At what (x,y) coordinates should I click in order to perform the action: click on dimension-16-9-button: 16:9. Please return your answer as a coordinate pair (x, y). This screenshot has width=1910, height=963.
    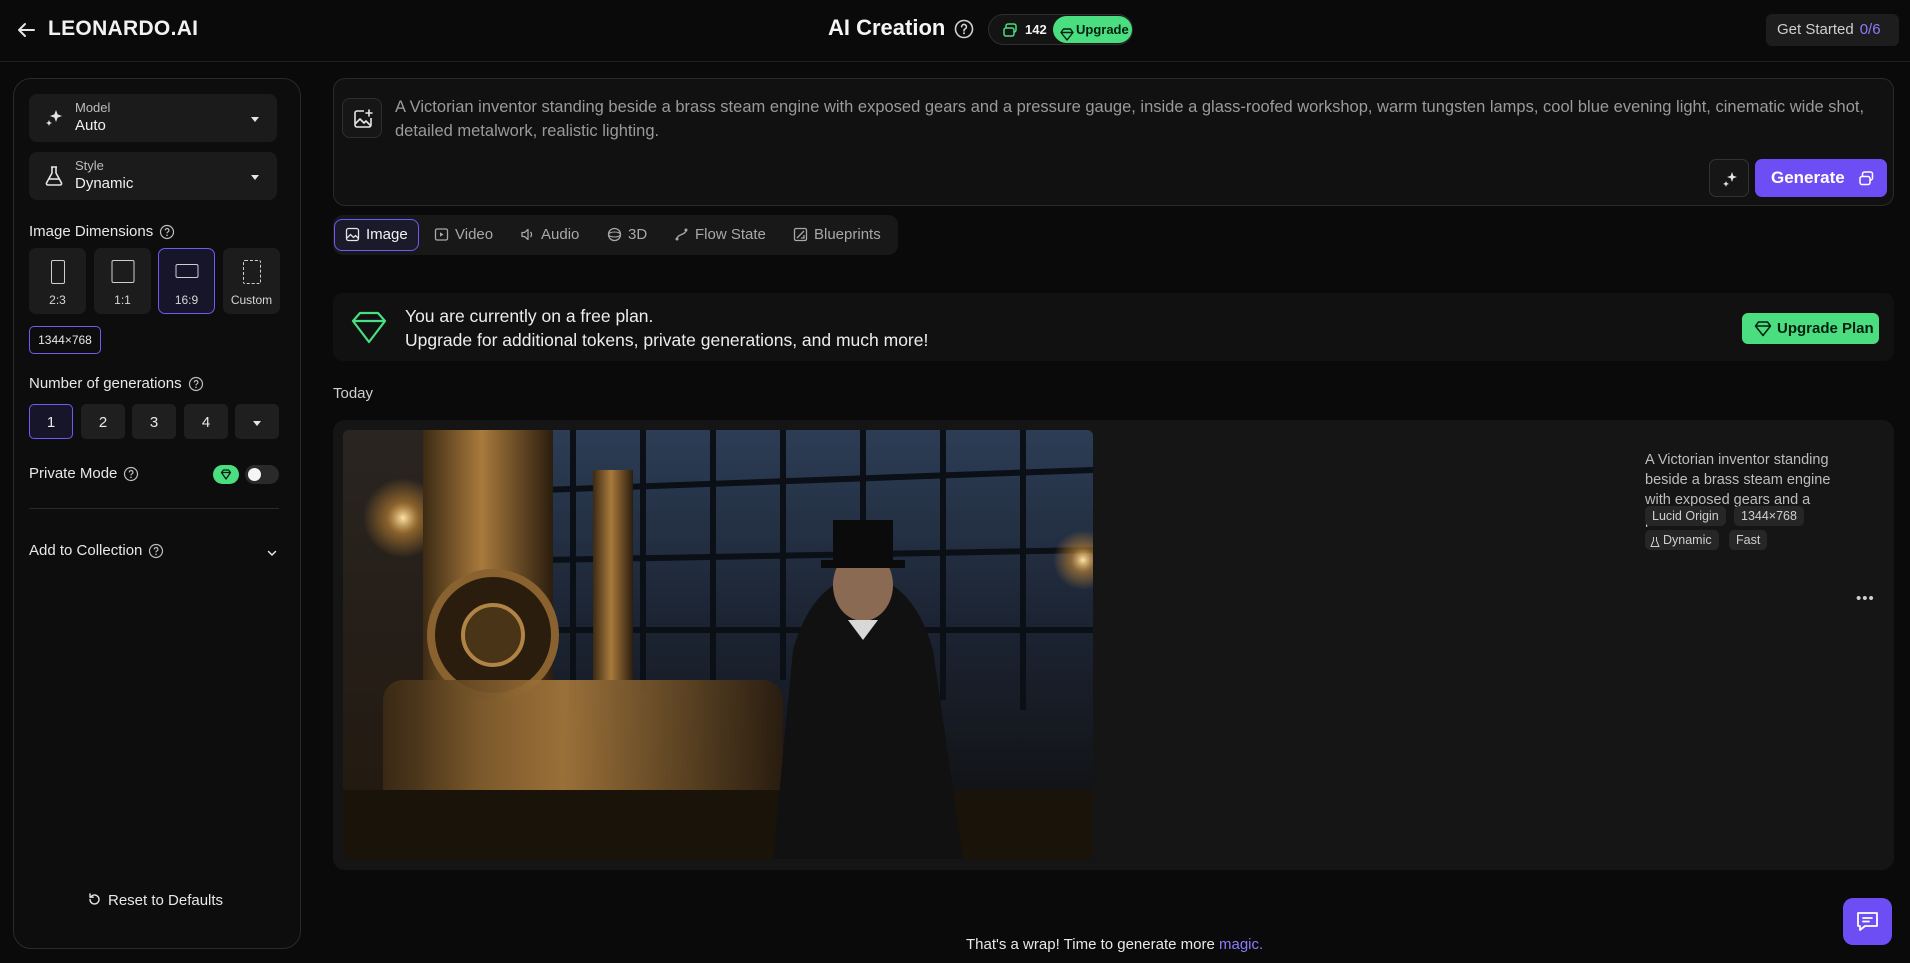
    Looking at the image, I should click on (186, 281).